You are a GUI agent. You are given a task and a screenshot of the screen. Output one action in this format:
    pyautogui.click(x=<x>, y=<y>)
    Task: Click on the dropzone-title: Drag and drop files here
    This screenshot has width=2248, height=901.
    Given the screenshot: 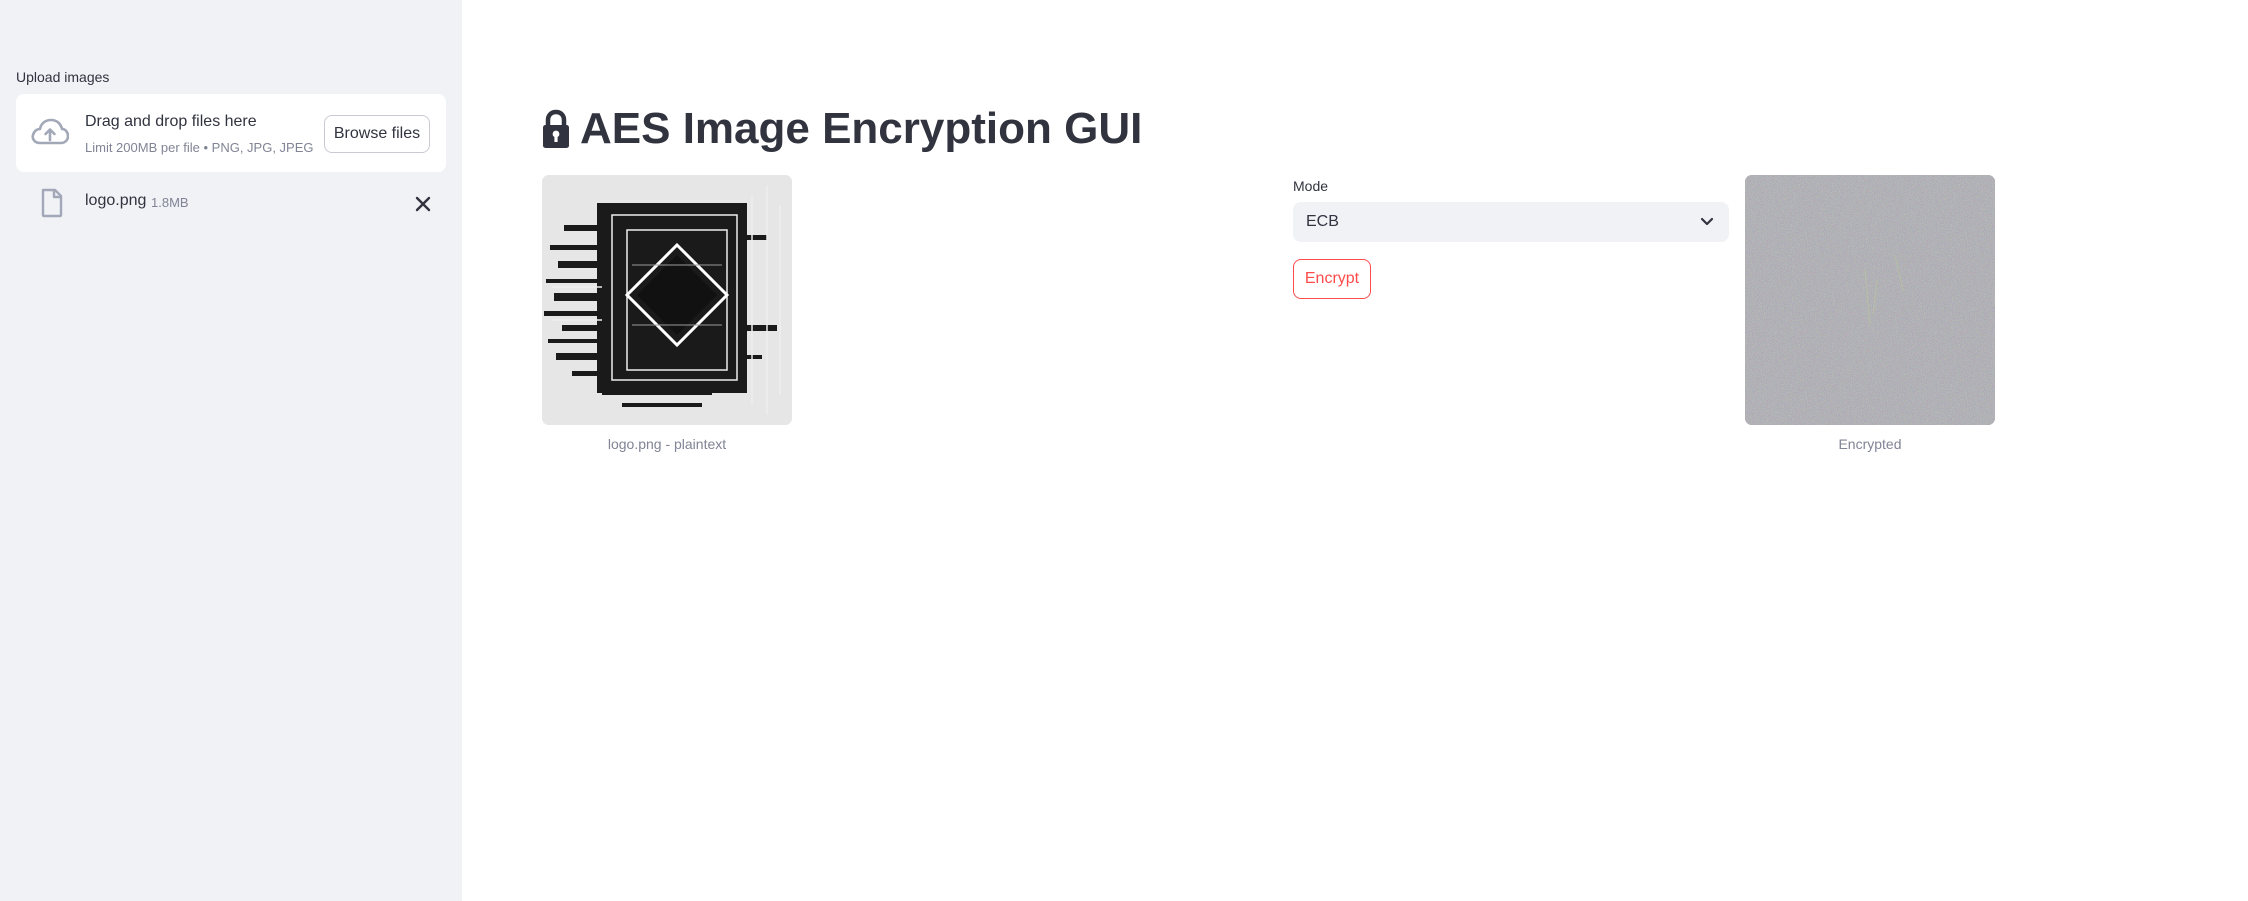 What is the action you would take?
    pyautogui.click(x=171, y=121)
    